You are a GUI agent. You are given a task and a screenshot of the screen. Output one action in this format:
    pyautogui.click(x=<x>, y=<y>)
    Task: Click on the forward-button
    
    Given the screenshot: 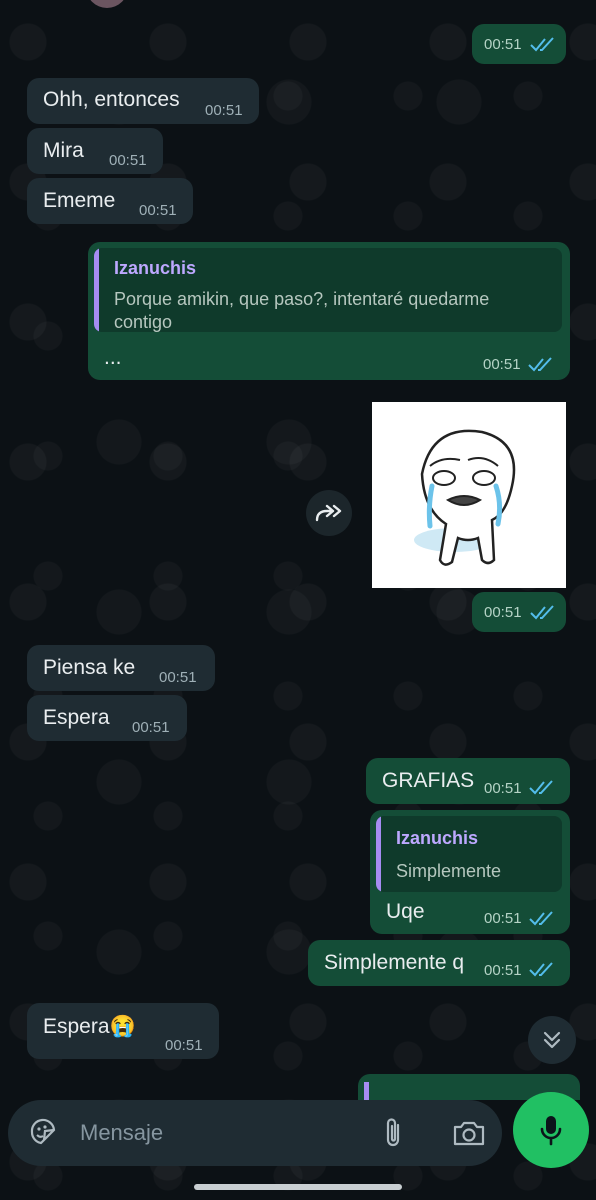 What is the action you would take?
    pyautogui.click(x=329, y=513)
    